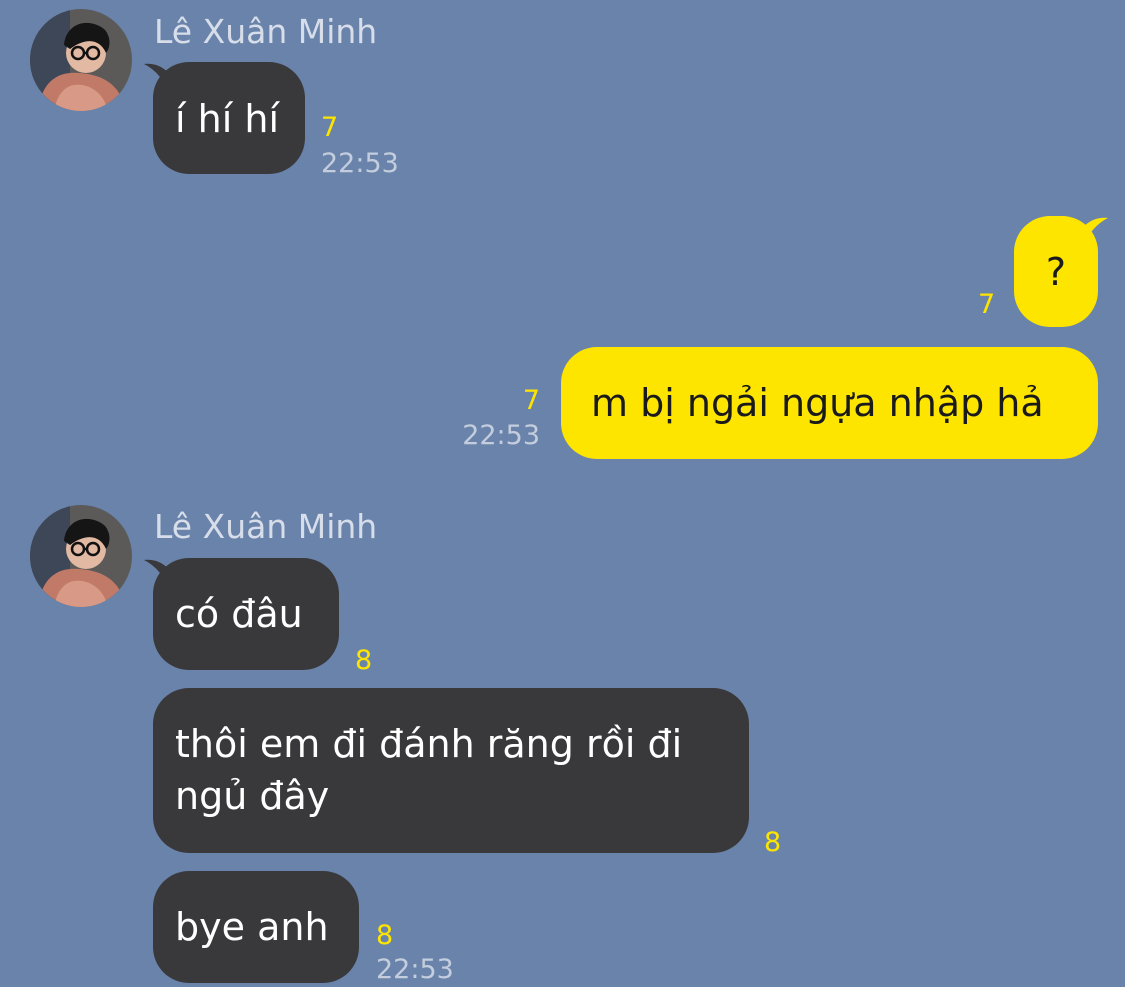  I want to click on message-bubble: thôi em đi đánh răng rồi đi ngủ đây, so click(451, 770).